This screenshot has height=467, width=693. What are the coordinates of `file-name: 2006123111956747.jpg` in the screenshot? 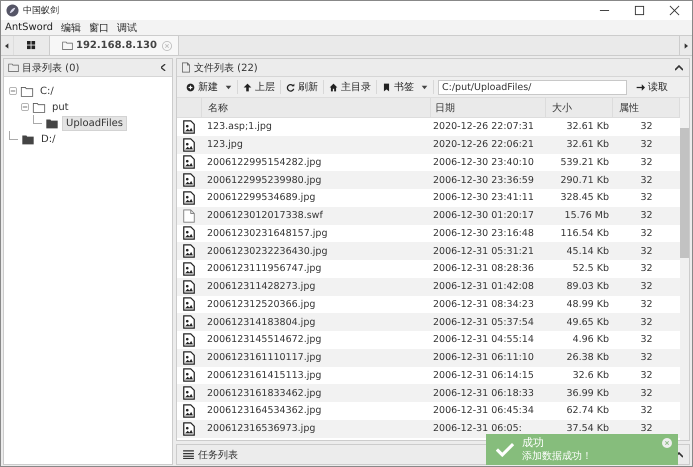 It's located at (315, 268).